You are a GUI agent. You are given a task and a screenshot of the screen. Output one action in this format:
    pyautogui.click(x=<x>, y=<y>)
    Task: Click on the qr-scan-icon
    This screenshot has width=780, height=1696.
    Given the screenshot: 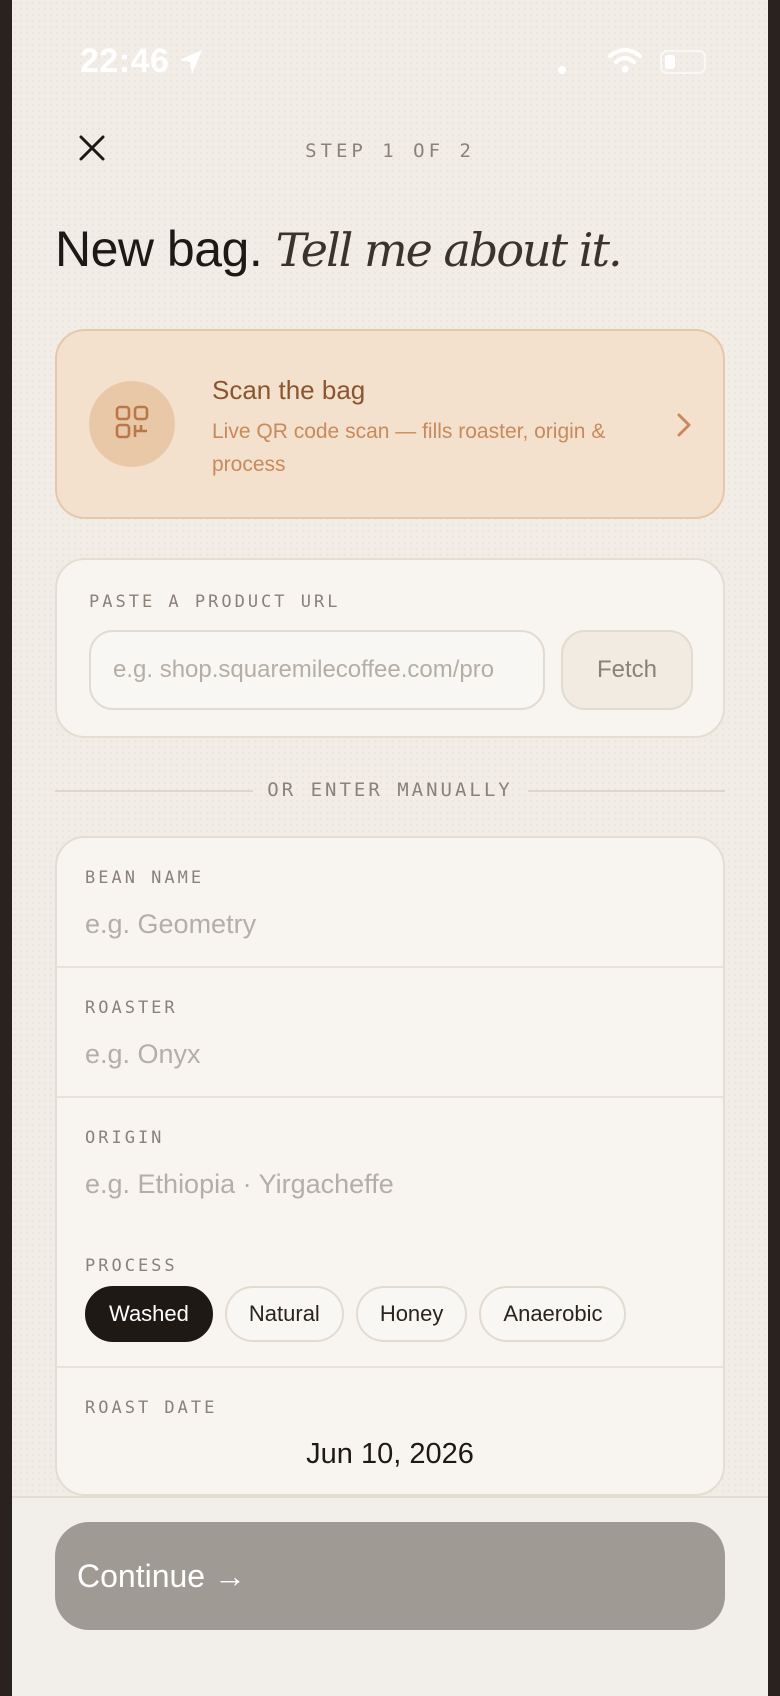 What is the action you would take?
    pyautogui.click(x=132, y=424)
    